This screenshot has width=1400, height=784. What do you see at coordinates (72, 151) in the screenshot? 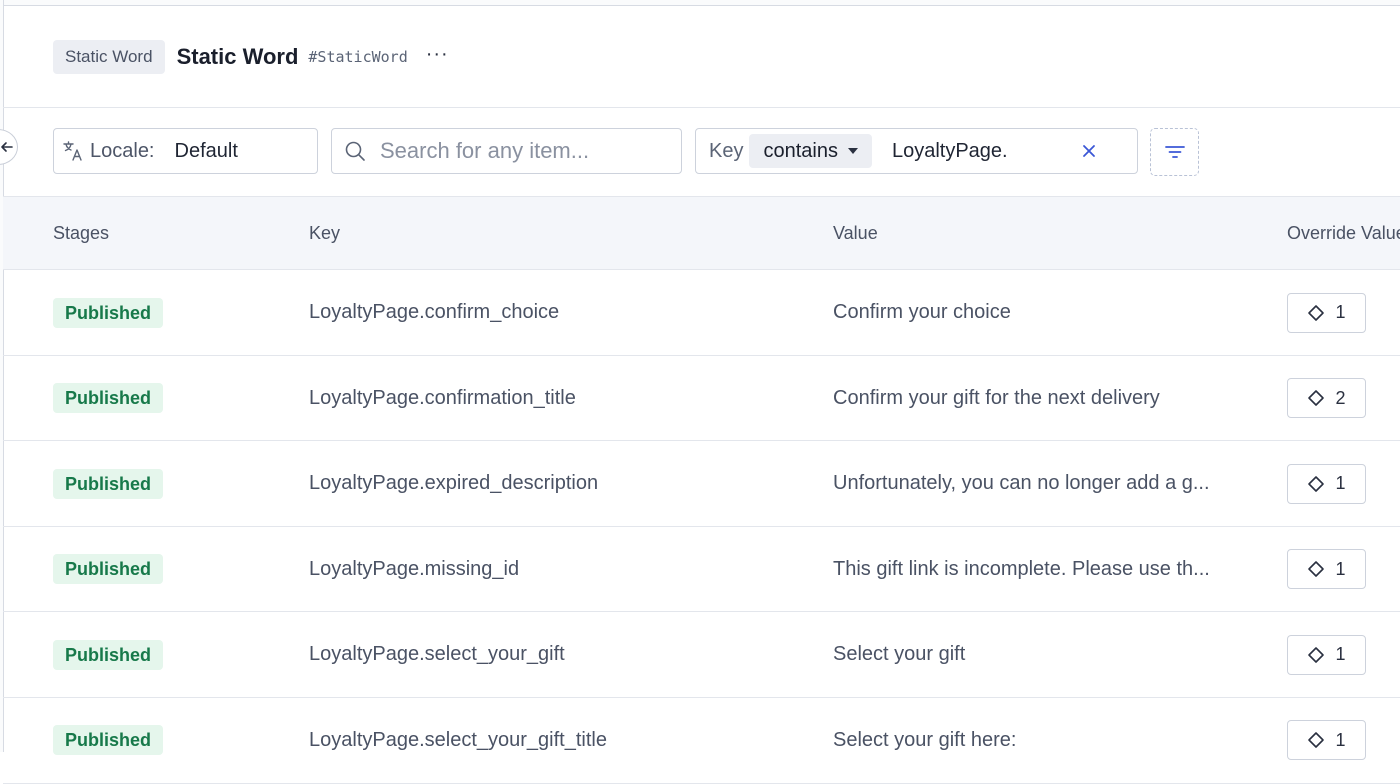
I see `translate-icon` at bounding box center [72, 151].